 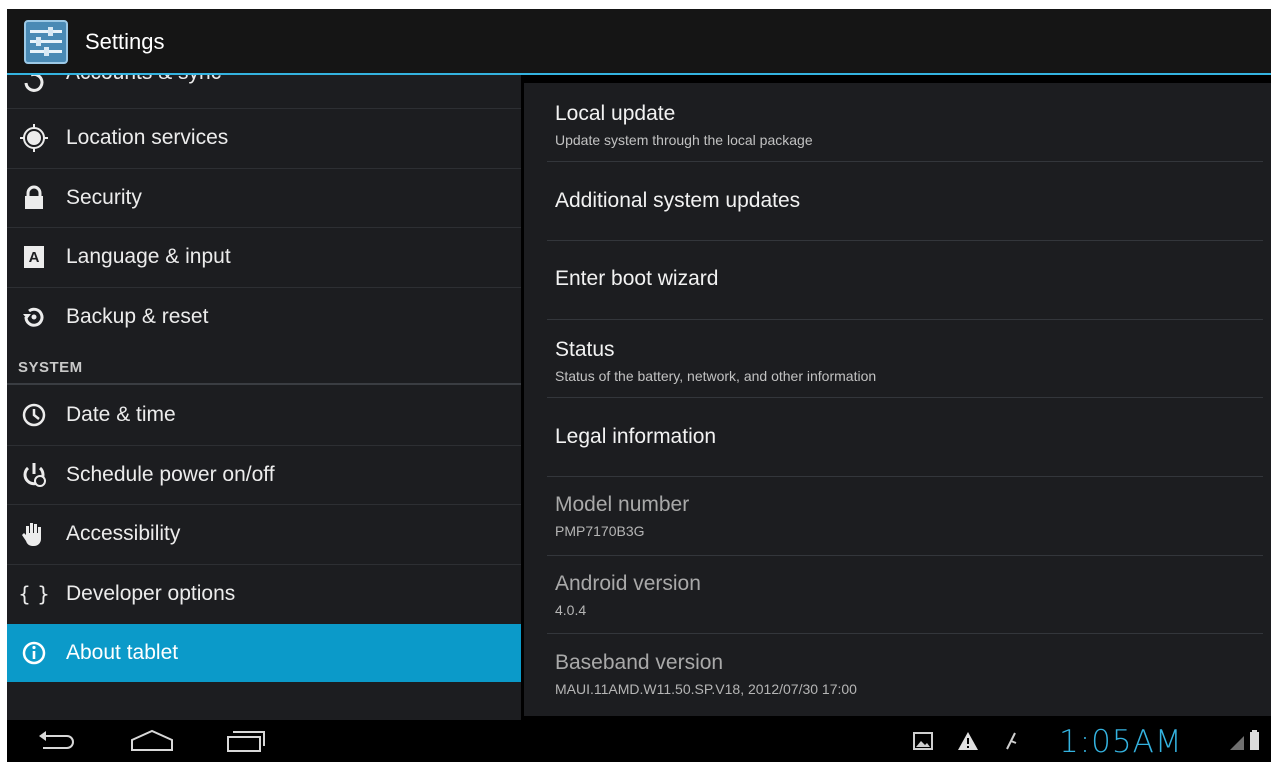 What do you see at coordinates (264, 594) in the screenshot?
I see `sidebar-item-developer-options: { } Developer options` at bounding box center [264, 594].